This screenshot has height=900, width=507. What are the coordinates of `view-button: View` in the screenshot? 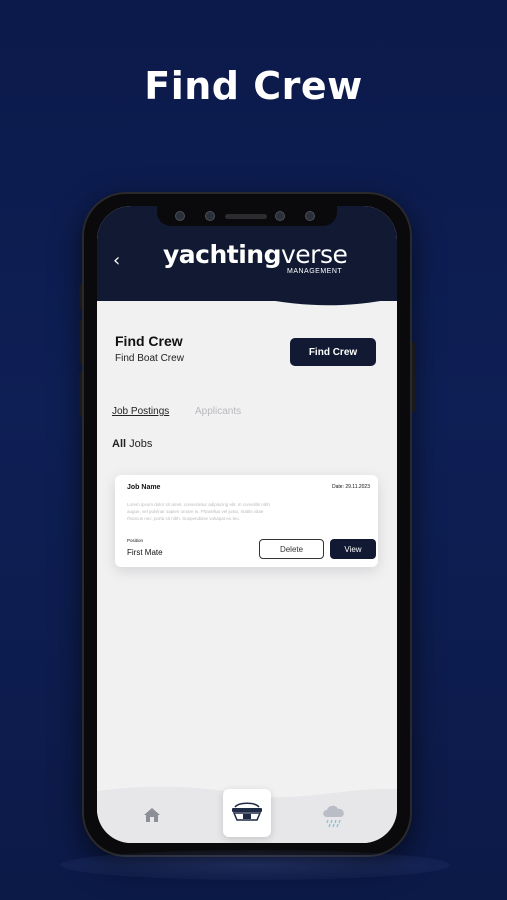 It's located at (353, 549).